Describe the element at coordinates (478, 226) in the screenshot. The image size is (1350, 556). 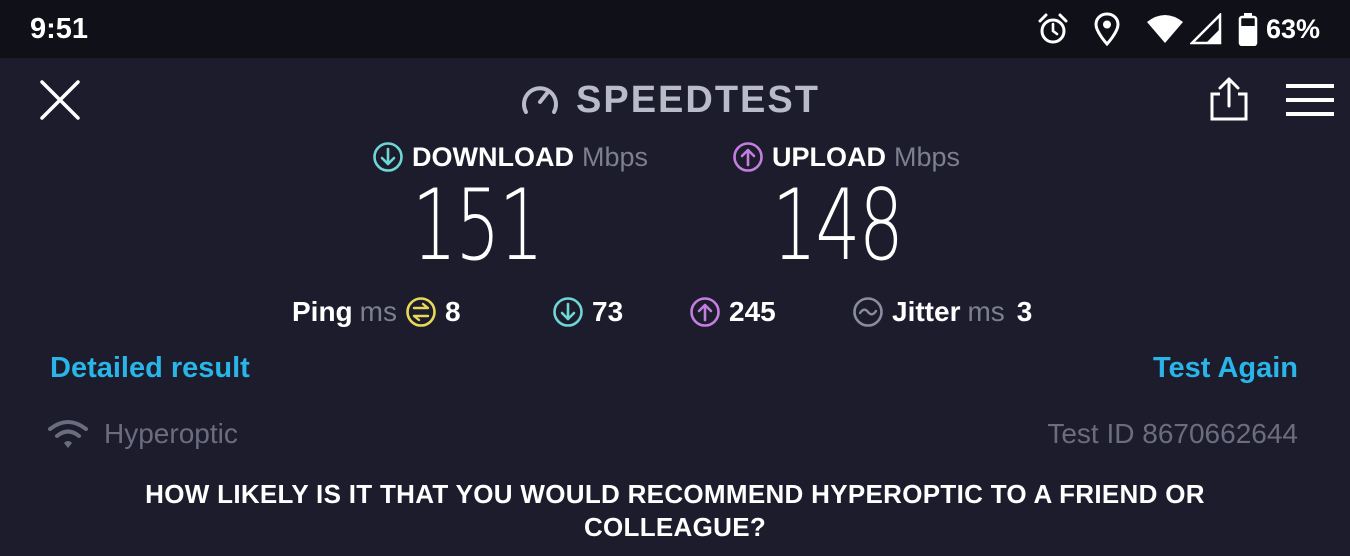
I see `download-speed-value: 151` at that location.